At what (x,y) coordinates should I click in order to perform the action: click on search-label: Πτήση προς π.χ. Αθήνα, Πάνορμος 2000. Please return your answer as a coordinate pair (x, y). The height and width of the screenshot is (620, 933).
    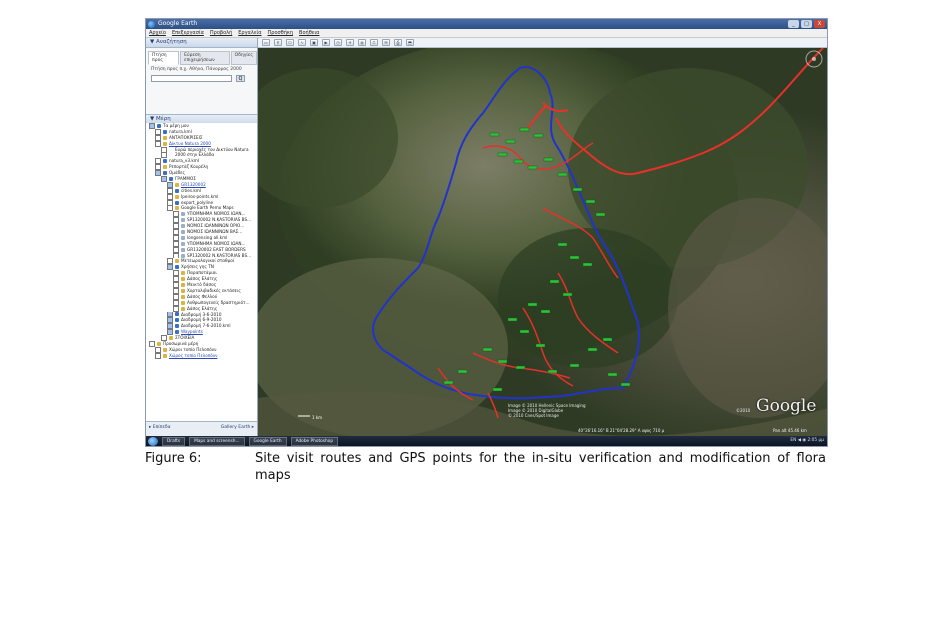
    Looking at the image, I should click on (196, 69).